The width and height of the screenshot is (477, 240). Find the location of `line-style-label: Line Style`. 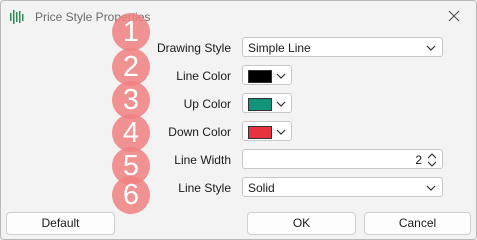

line-style-label: Line Style is located at coordinates (204, 188).